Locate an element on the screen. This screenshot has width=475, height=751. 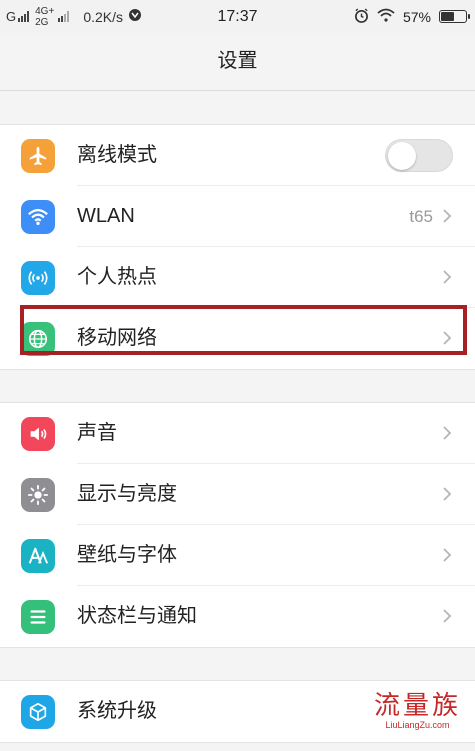
settings-item-label: 离线模式 is located at coordinates (117, 155).